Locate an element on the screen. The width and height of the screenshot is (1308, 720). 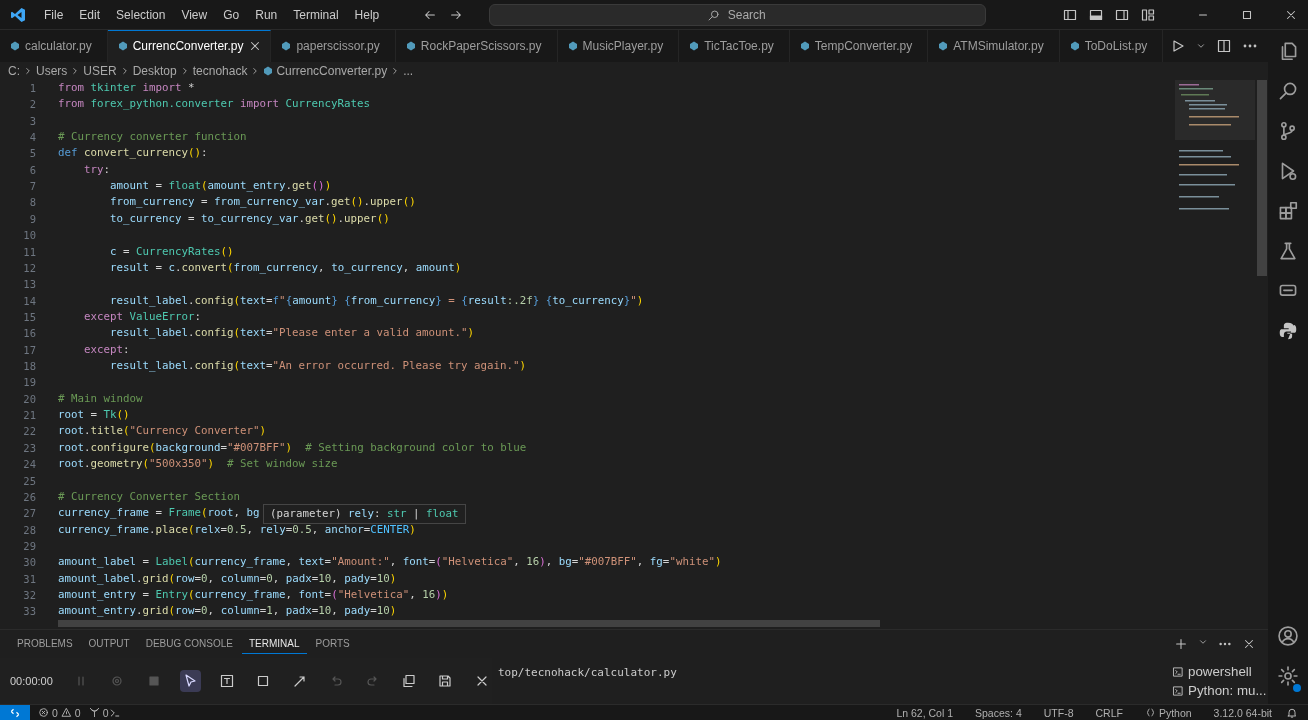
line-number: 23 is located at coordinates (29, 448).